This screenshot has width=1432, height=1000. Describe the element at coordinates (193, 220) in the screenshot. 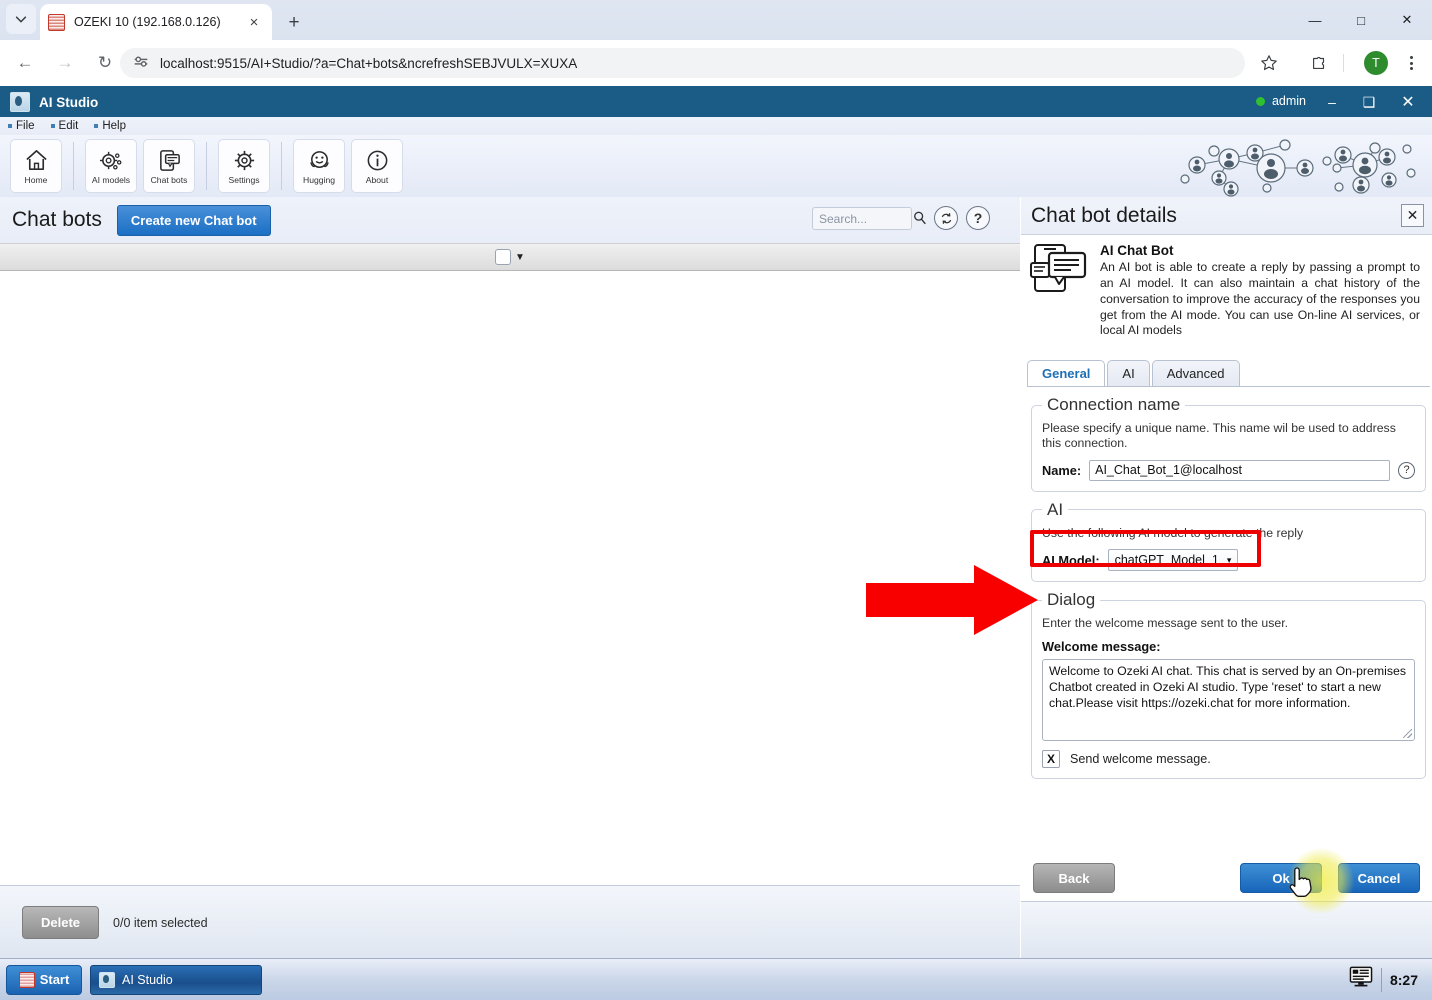

I see `create-new-chat-bot-button: Create new Chat bot` at that location.